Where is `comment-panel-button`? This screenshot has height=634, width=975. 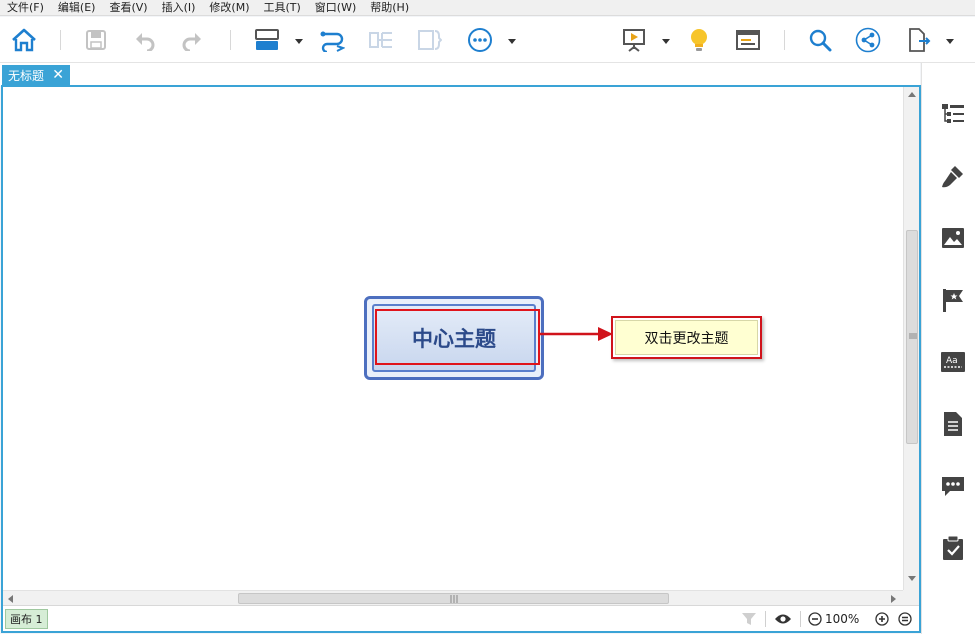
comment-panel-button is located at coordinates (953, 486).